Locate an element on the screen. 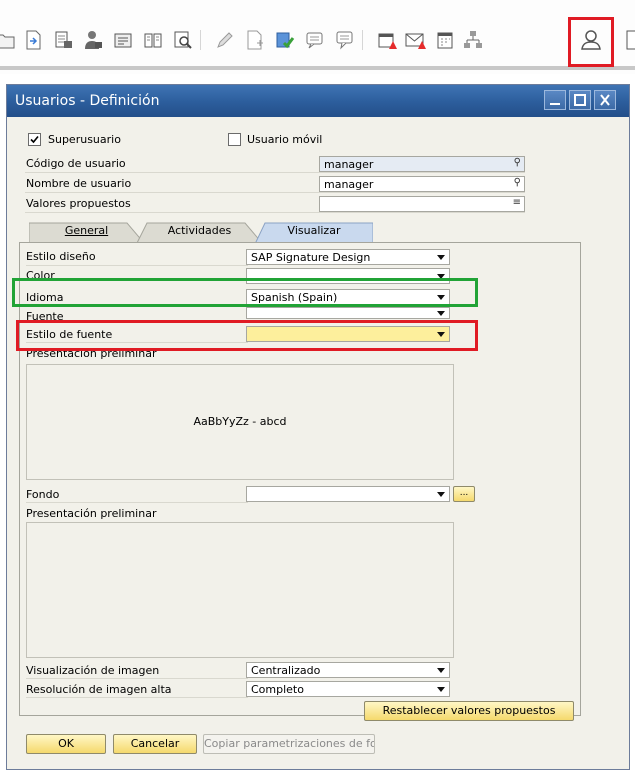  font-dropdown is located at coordinates (348, 313).